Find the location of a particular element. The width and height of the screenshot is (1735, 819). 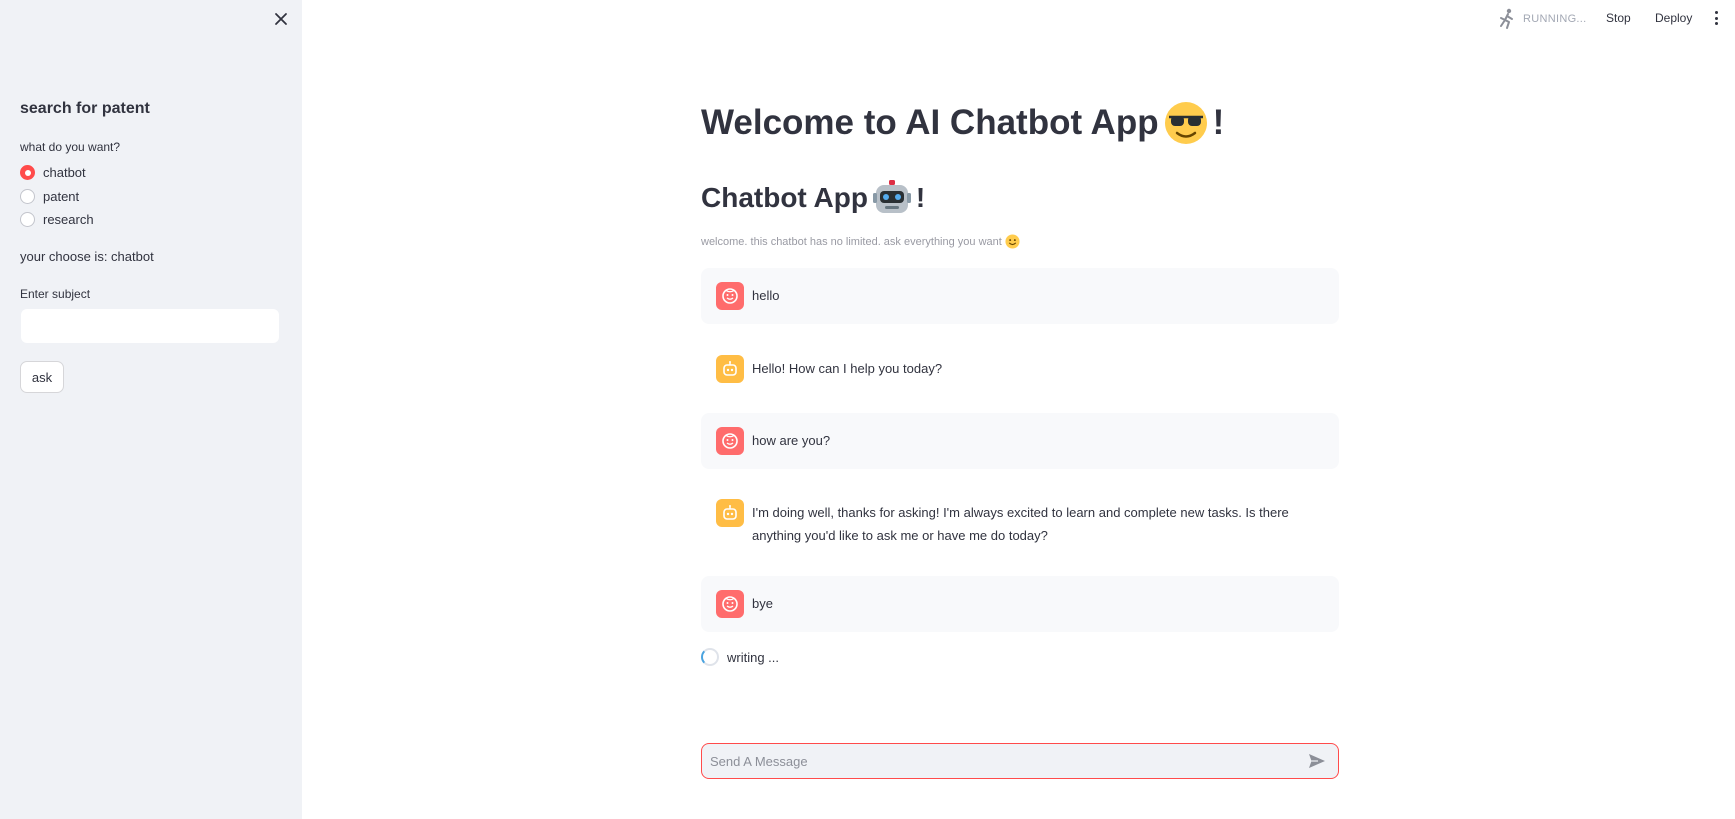

page-title-text: Welcome to AI Chatbot App is located at coordinates (930, 122).